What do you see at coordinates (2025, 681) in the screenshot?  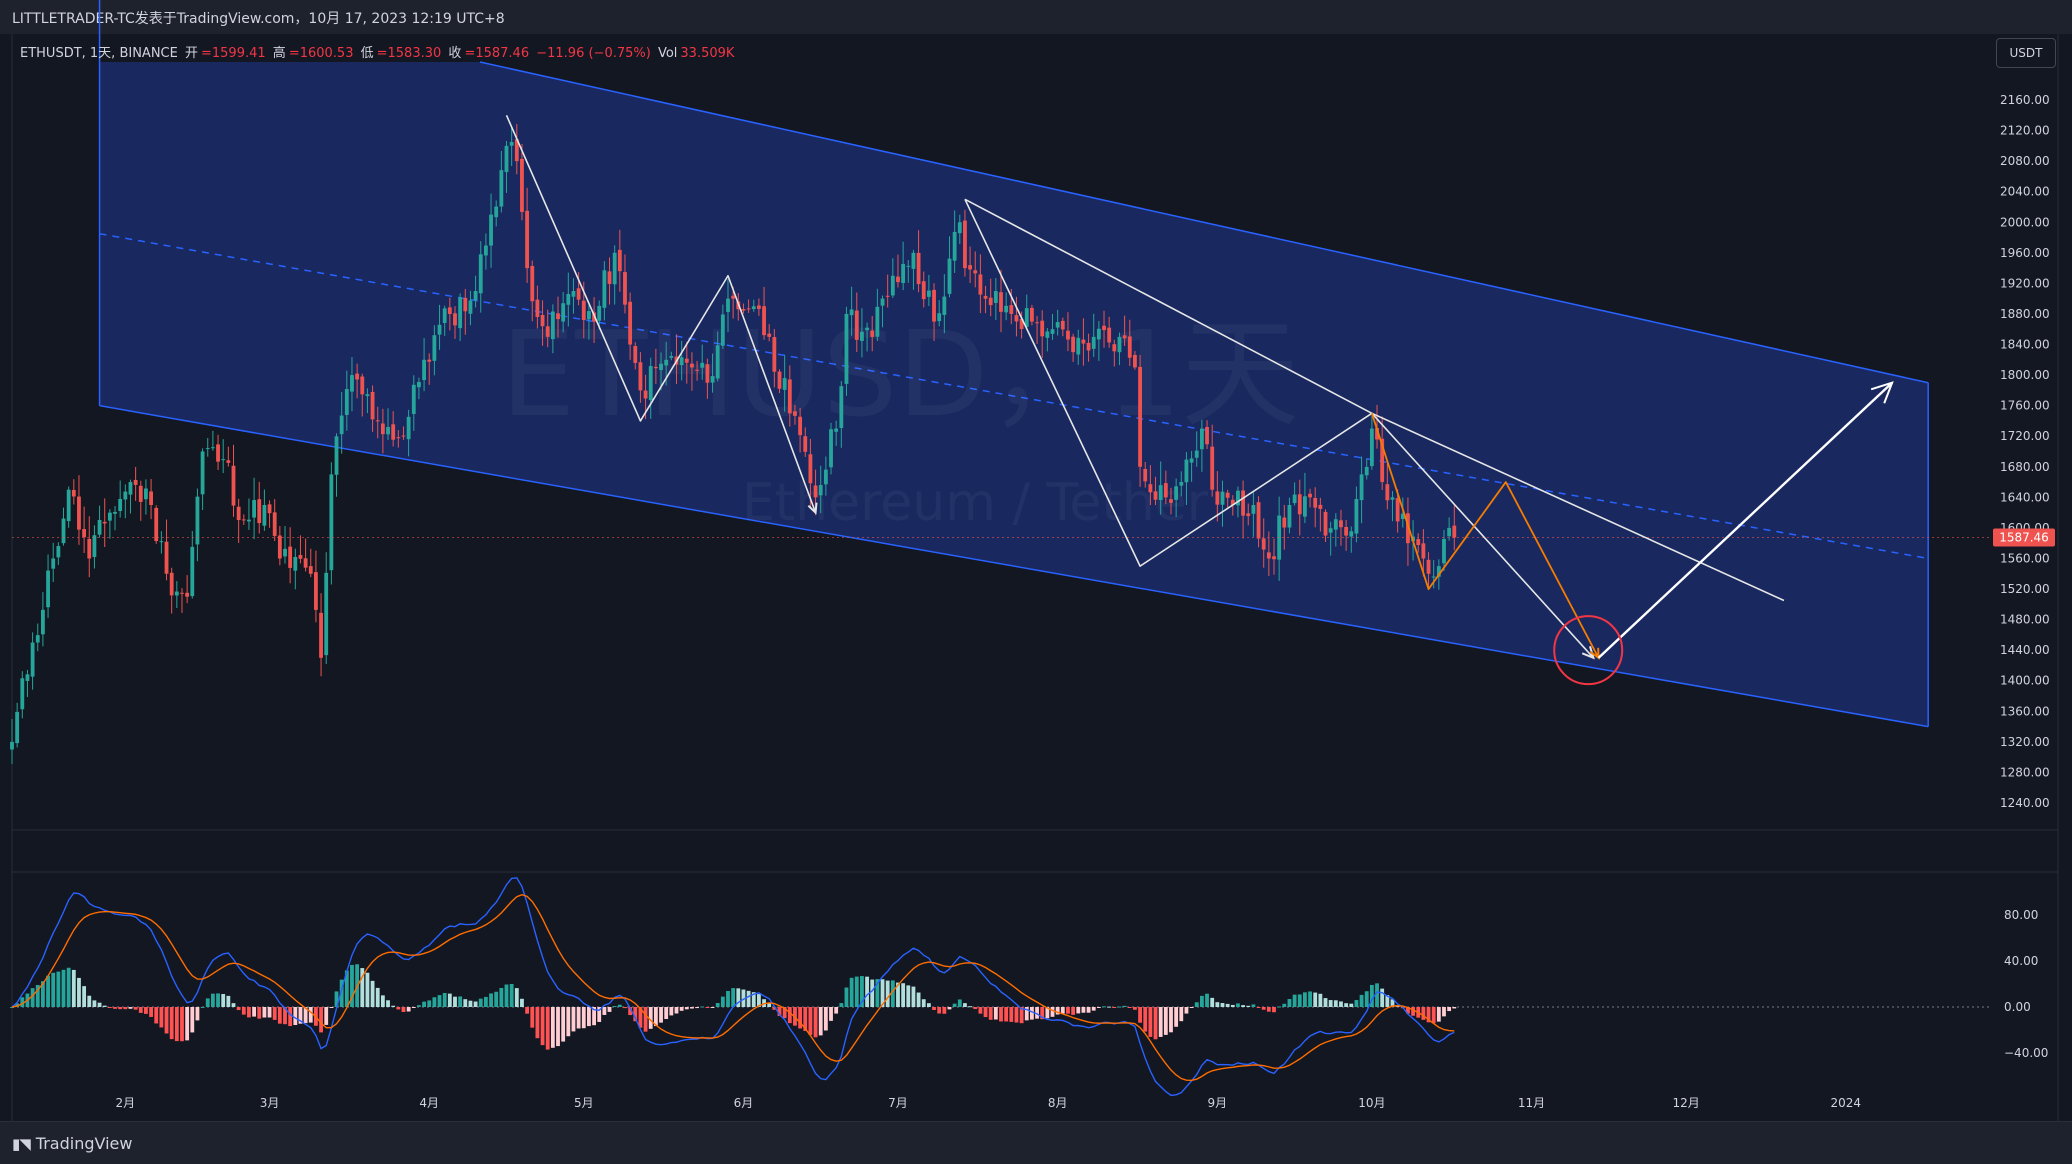 I see `price-tick-label: 1400.00` at bounding box center [2025, 681].